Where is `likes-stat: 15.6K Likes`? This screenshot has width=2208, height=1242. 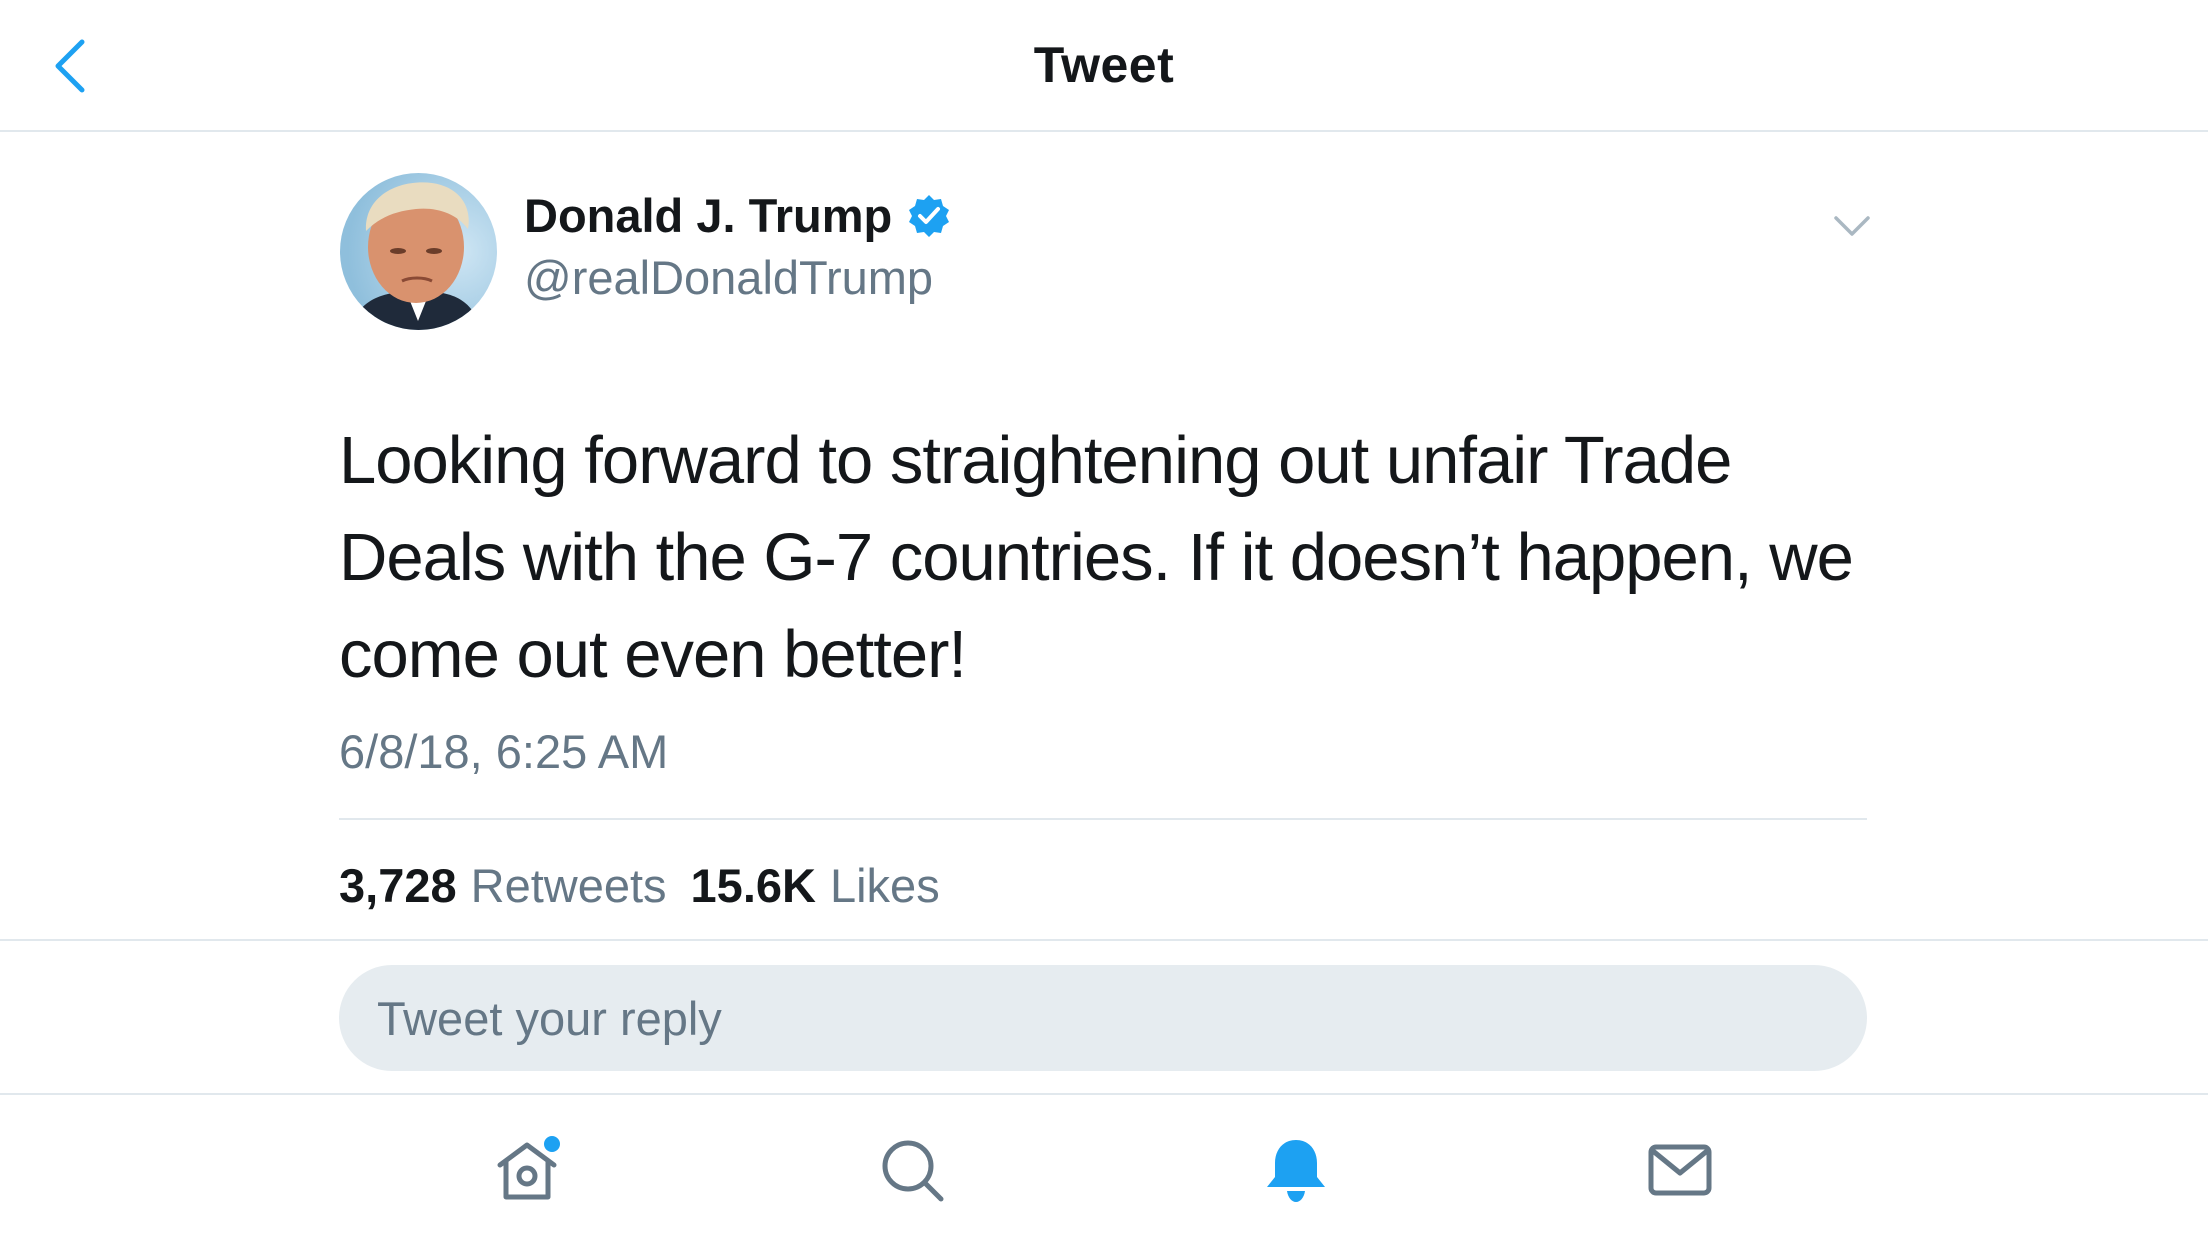
likes-stat: 15.6K Likes is located at coordinates (815, 885).